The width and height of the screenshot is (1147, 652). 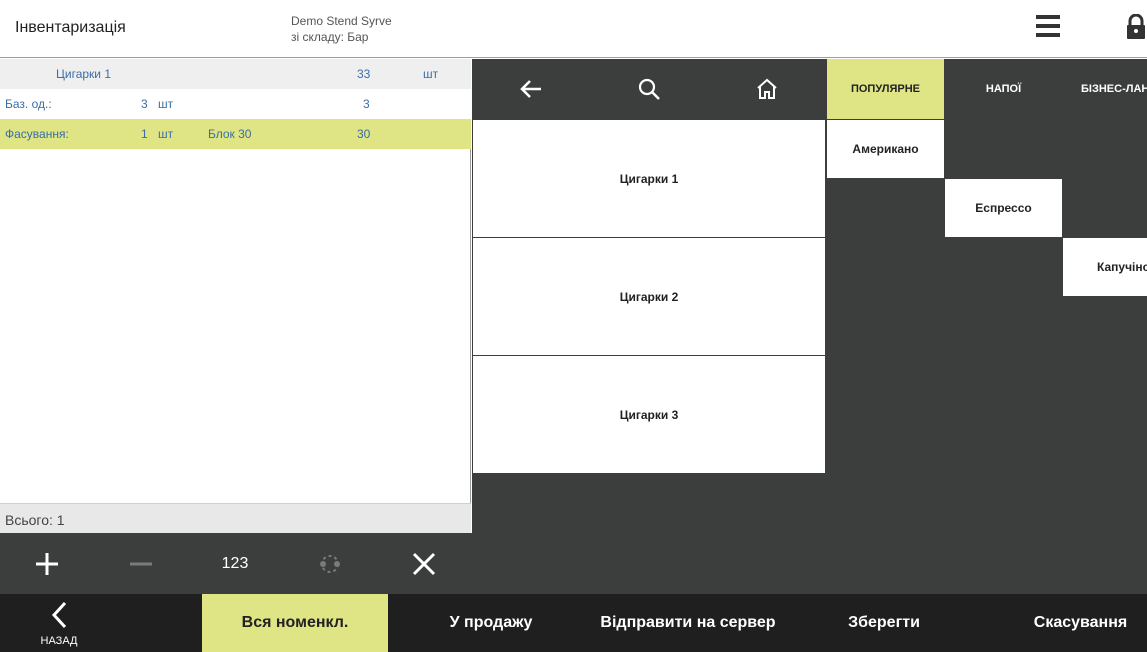 I want to click on search-icon, so click(x=649, y=89).